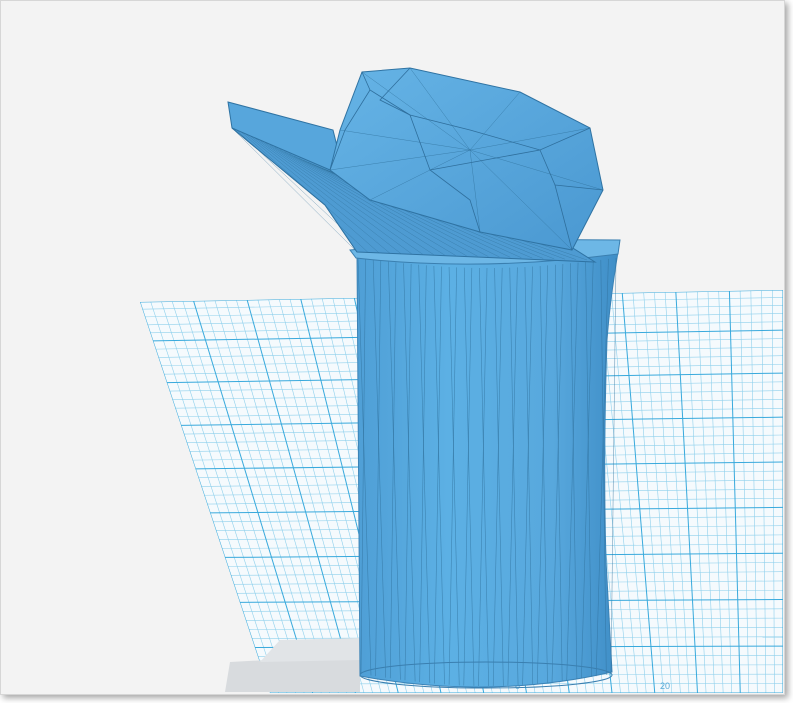  I want to click on model-shadow, so click(292, 665).